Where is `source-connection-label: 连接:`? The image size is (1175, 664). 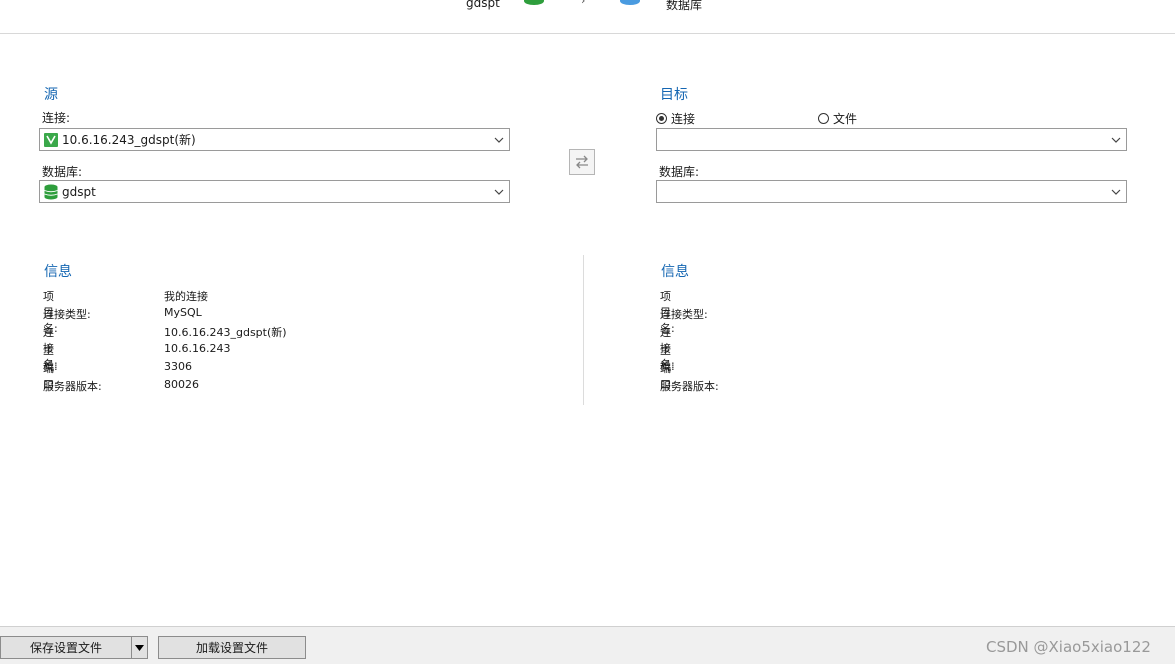 source-connection-label: 连接: is located at coordinates (56, 118).